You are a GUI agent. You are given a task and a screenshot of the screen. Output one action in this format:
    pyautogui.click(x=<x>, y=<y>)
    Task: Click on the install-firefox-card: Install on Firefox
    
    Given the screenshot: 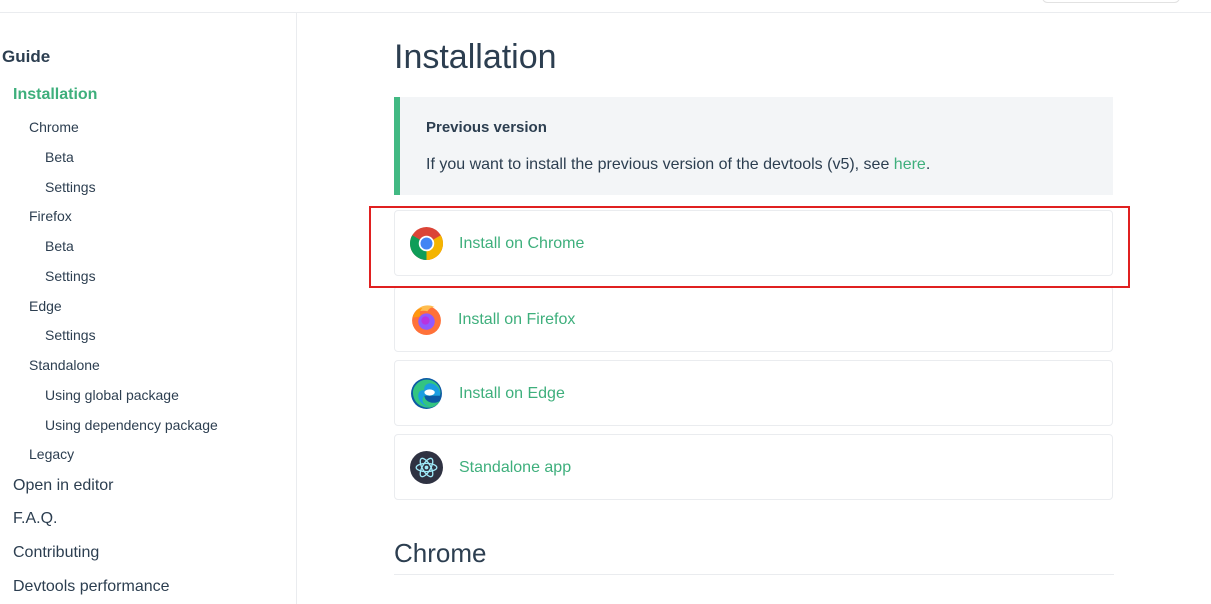 What is the action you would take?
    pyautogui.click(x=753, y=319)
    